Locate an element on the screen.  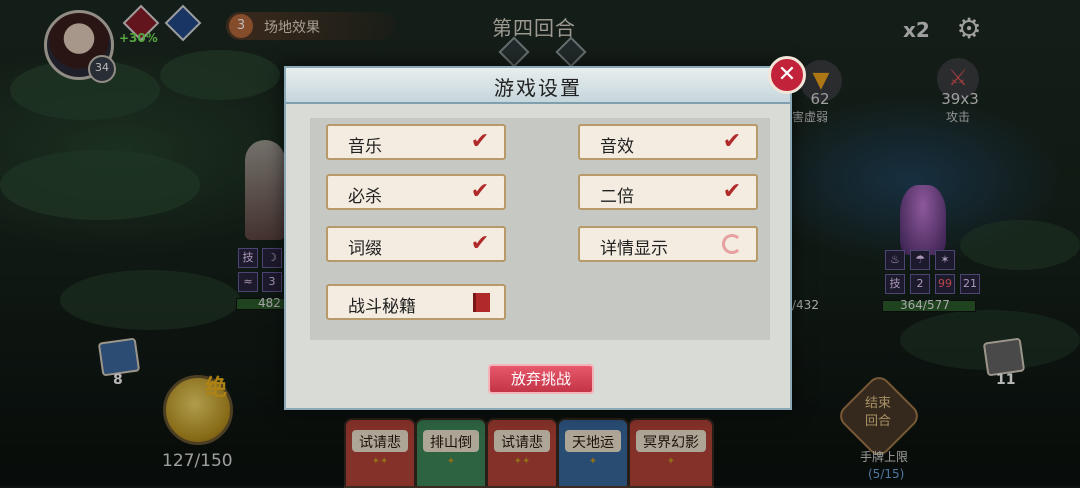
toggle-music: 音乐 ✔ is located at coordinates (416, 142).